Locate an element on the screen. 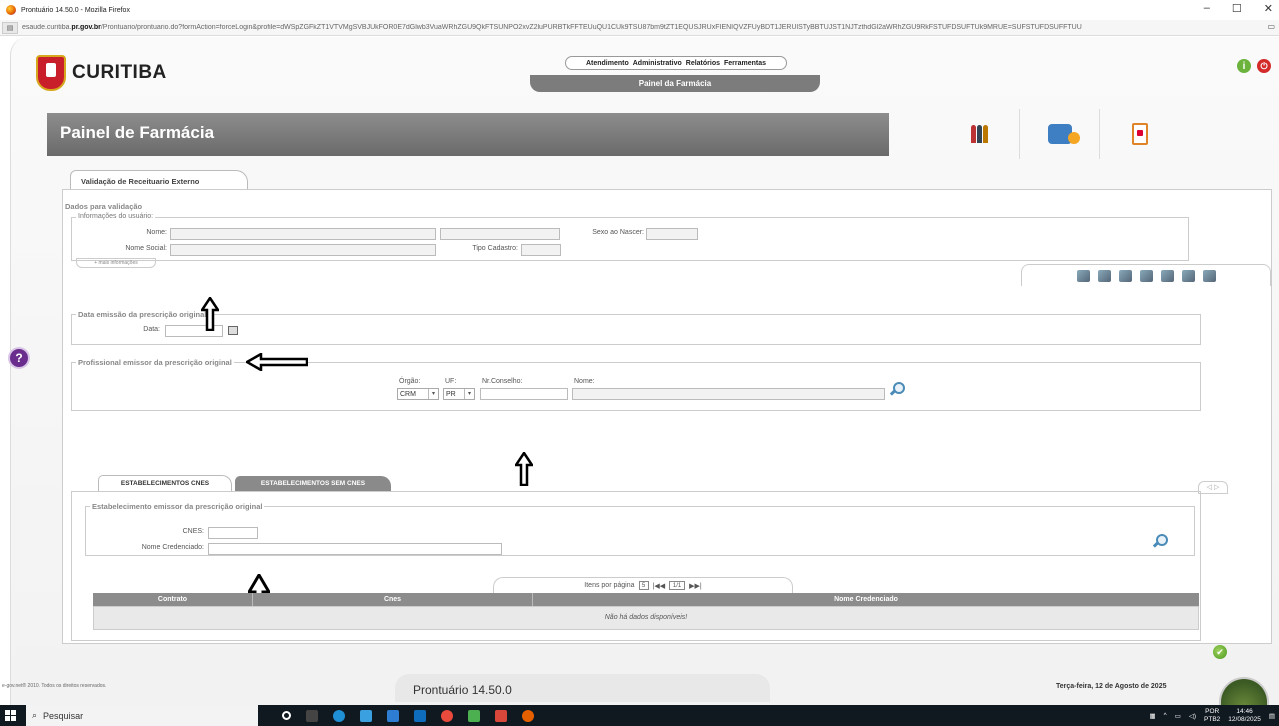 This screenshot has height=726, width=1279. cnes-input is located at coordinates (233, 533).